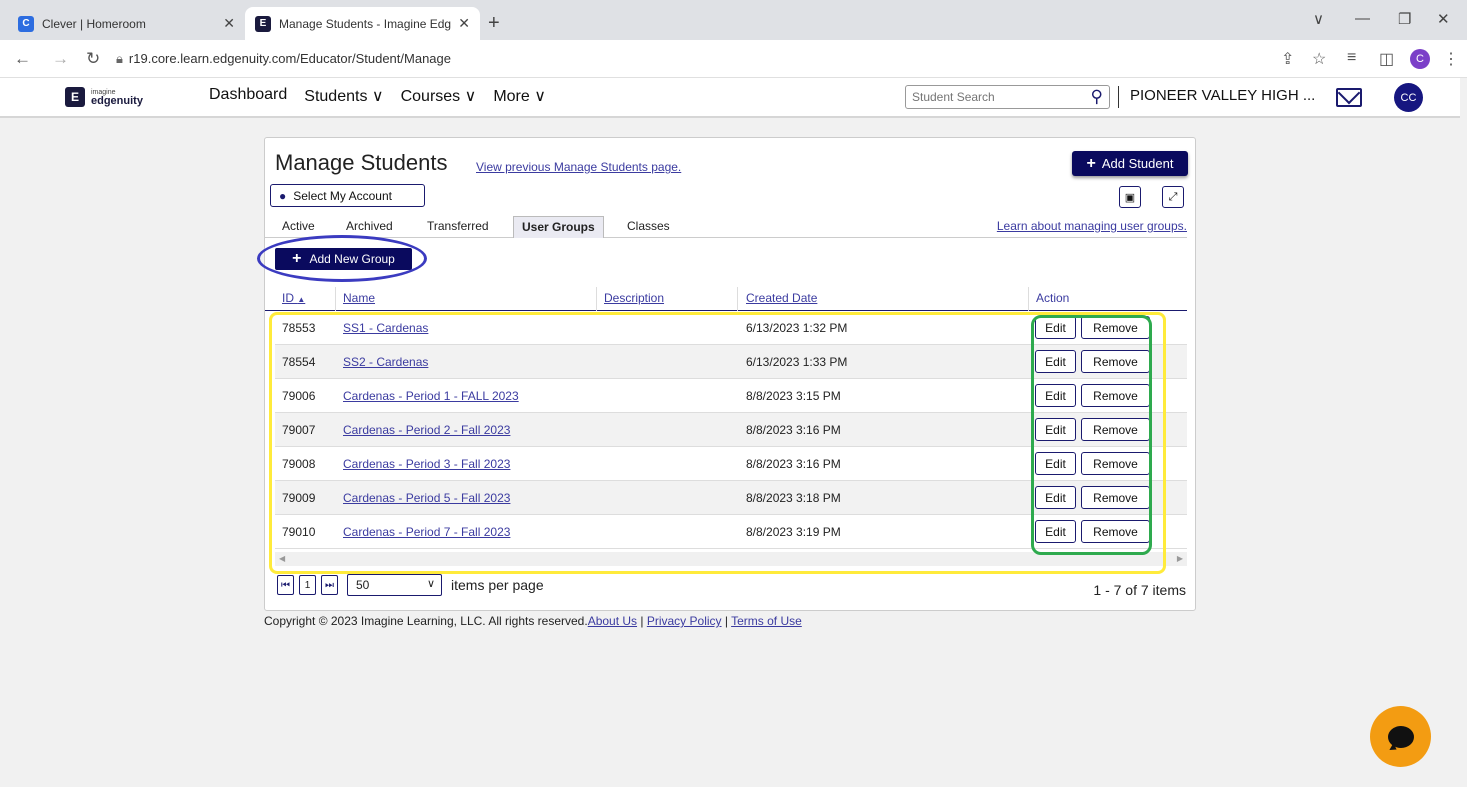 The height and width of the screenshot is (787, 1467). I want to click on person-icon: ●, so click(283, 195).